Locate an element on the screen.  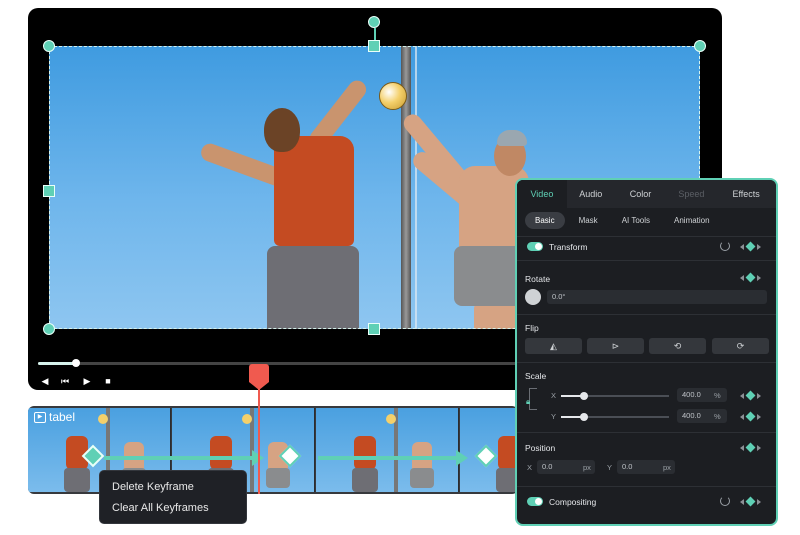
tab-audio: Audio is located at coordinates (591, 194).